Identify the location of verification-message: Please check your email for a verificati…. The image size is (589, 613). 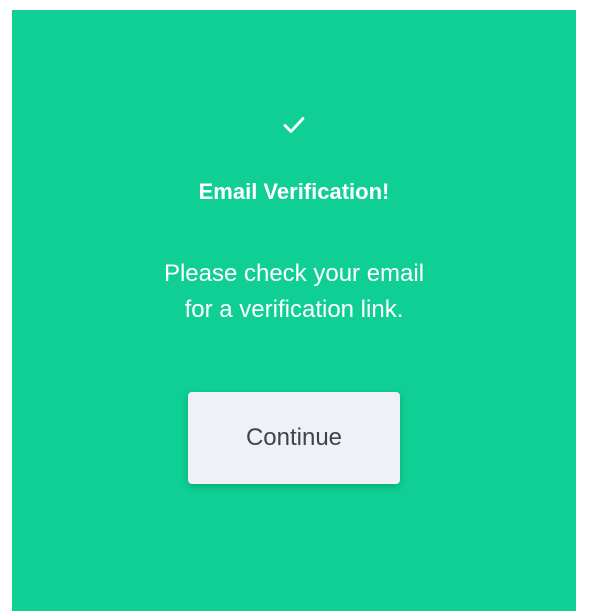
(294, 292).